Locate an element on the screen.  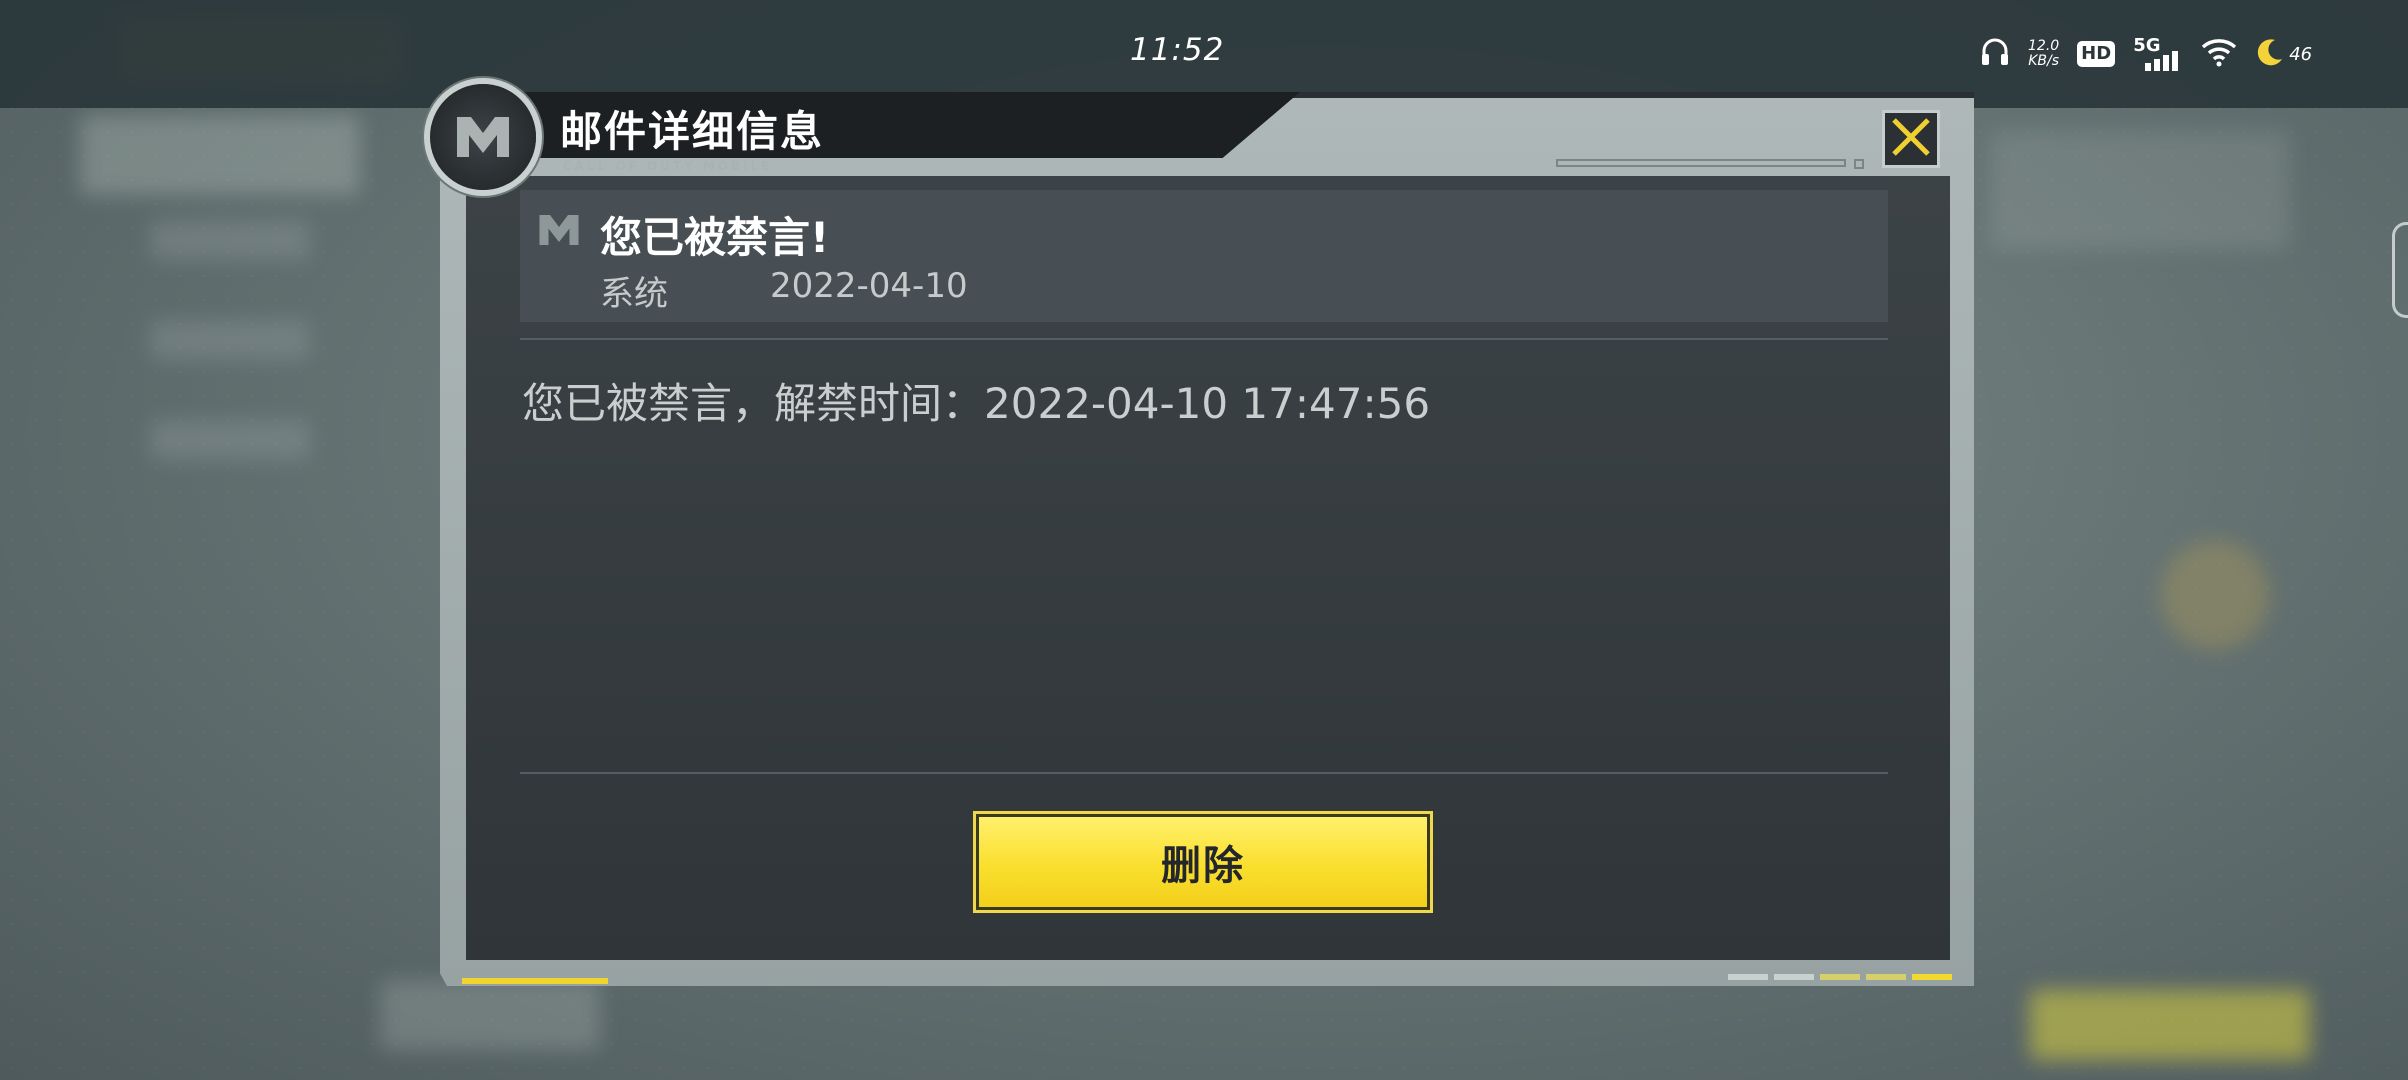
frame-progress-dashes is located at coordinates (1840, 977).